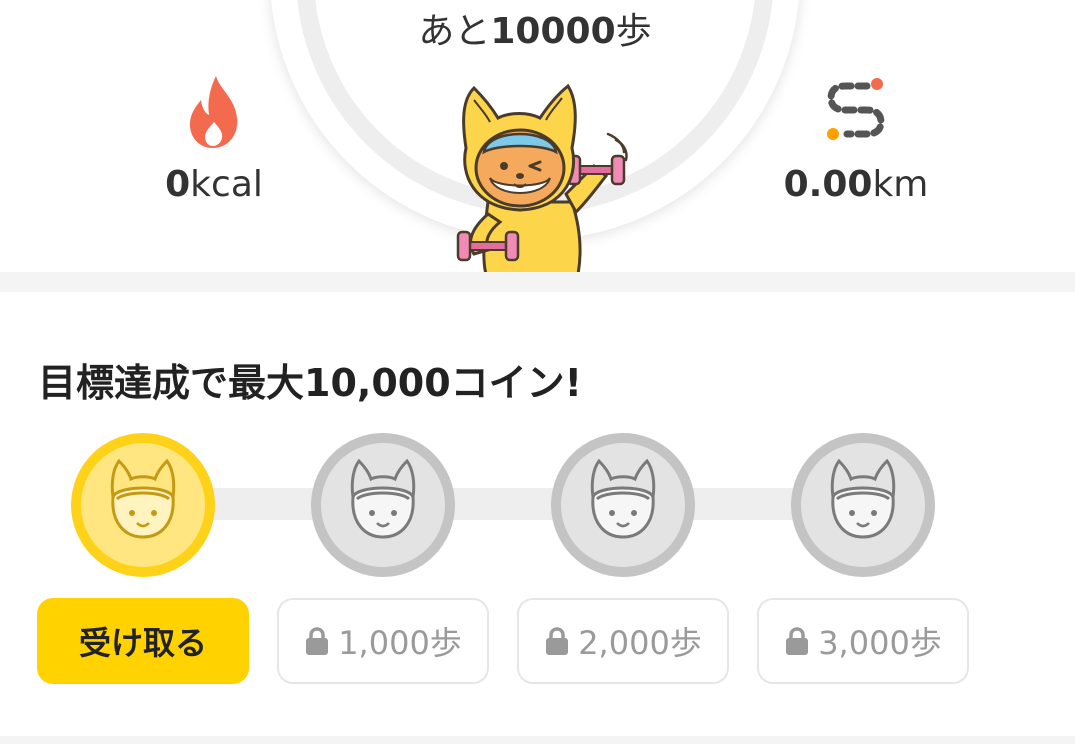  Describe the element at coordinates (537, 740) in the screenshot. I see `bottom-divider` at that location.